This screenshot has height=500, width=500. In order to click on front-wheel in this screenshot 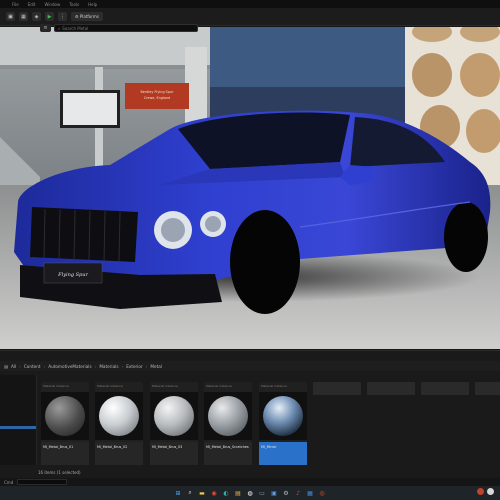, I will do `click(265, 262)`.